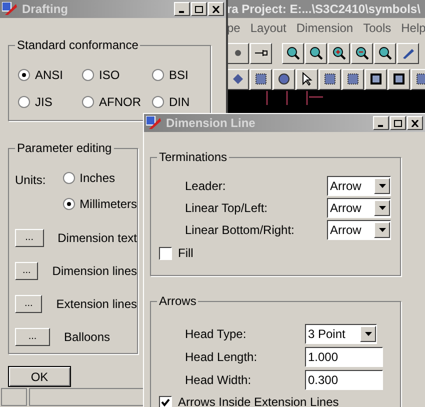  What do you see at coordinates (221, 357) in the screenshot?
I see `field-label: Head Length:` at bounding box center [221, 357].